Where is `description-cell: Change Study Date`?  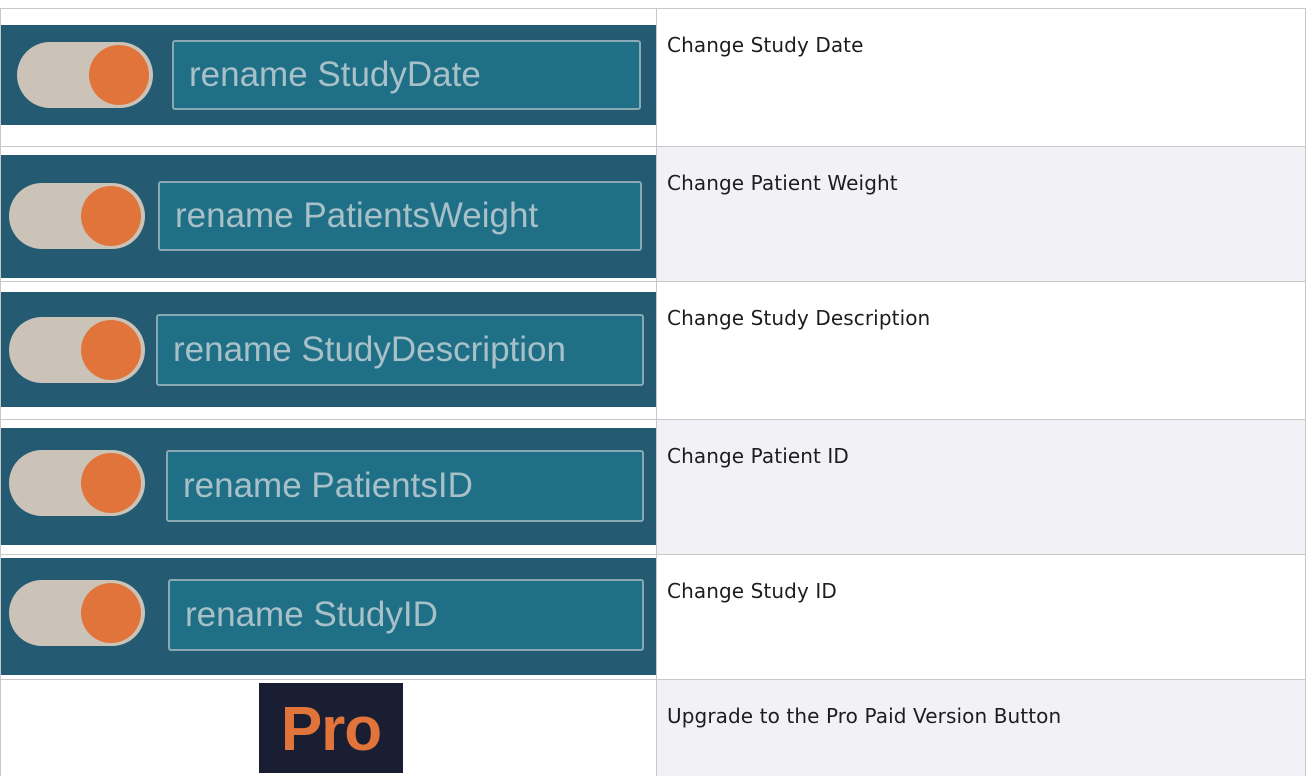 description-cell: Change Study Date is located at coordinates (981, 77).